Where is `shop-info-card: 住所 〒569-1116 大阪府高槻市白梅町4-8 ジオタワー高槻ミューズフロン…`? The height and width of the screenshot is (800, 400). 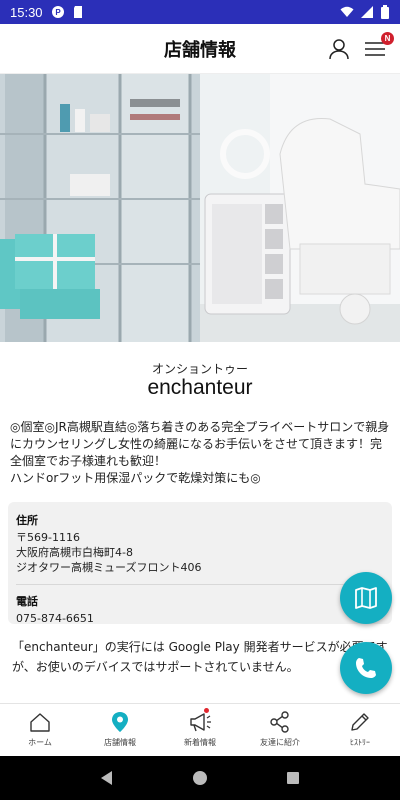 shop-info-card: 住所 〒569-1116 大阪府高槻市白梅町4-8 ジオタワー高槻ミューズフロン… is located at coordinates (200, 564).